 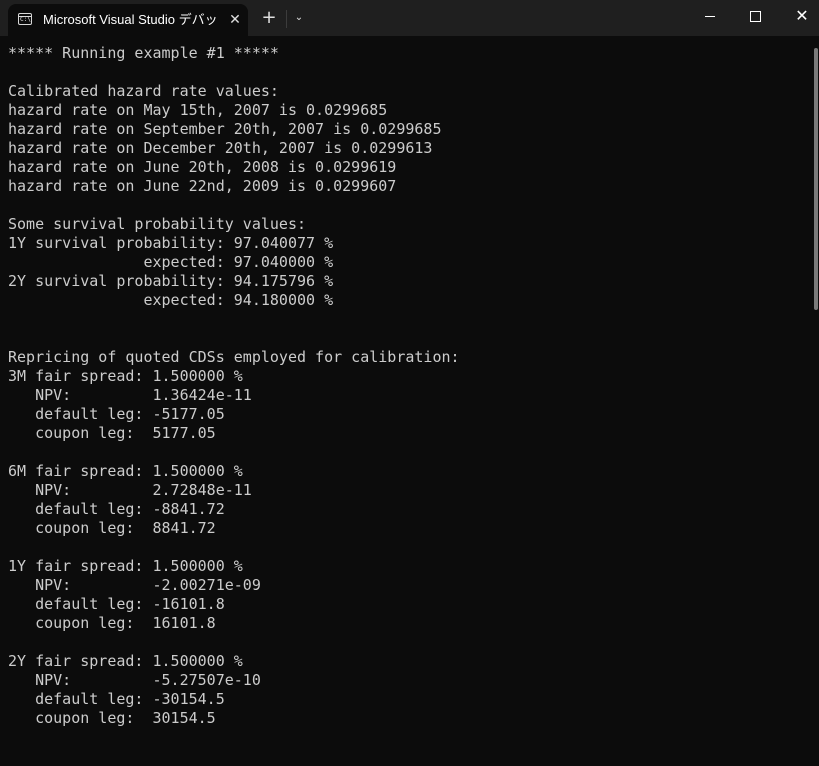 I want to click on console-line: 1Y survival probability: 97.040077 %, so click(x=171, y=243).